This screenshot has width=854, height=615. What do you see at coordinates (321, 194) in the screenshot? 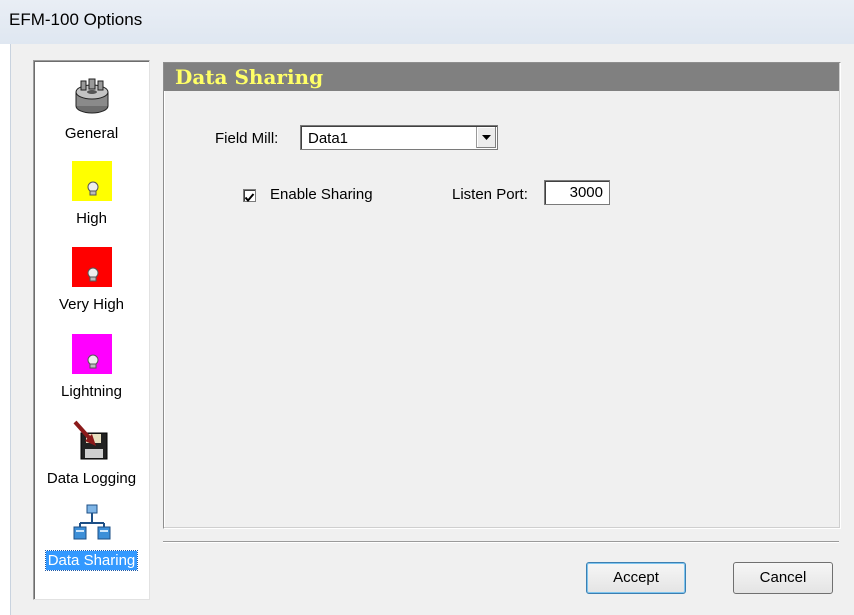
I see `enable-sharing-label: Enable Sharing` at bounding box center [321, 194].